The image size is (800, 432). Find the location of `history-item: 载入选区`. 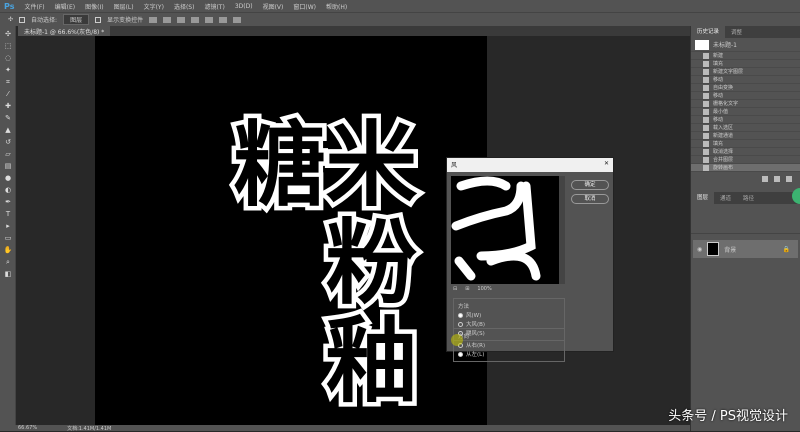

history-item: 载入选区 is located at coordinates (745, 128).